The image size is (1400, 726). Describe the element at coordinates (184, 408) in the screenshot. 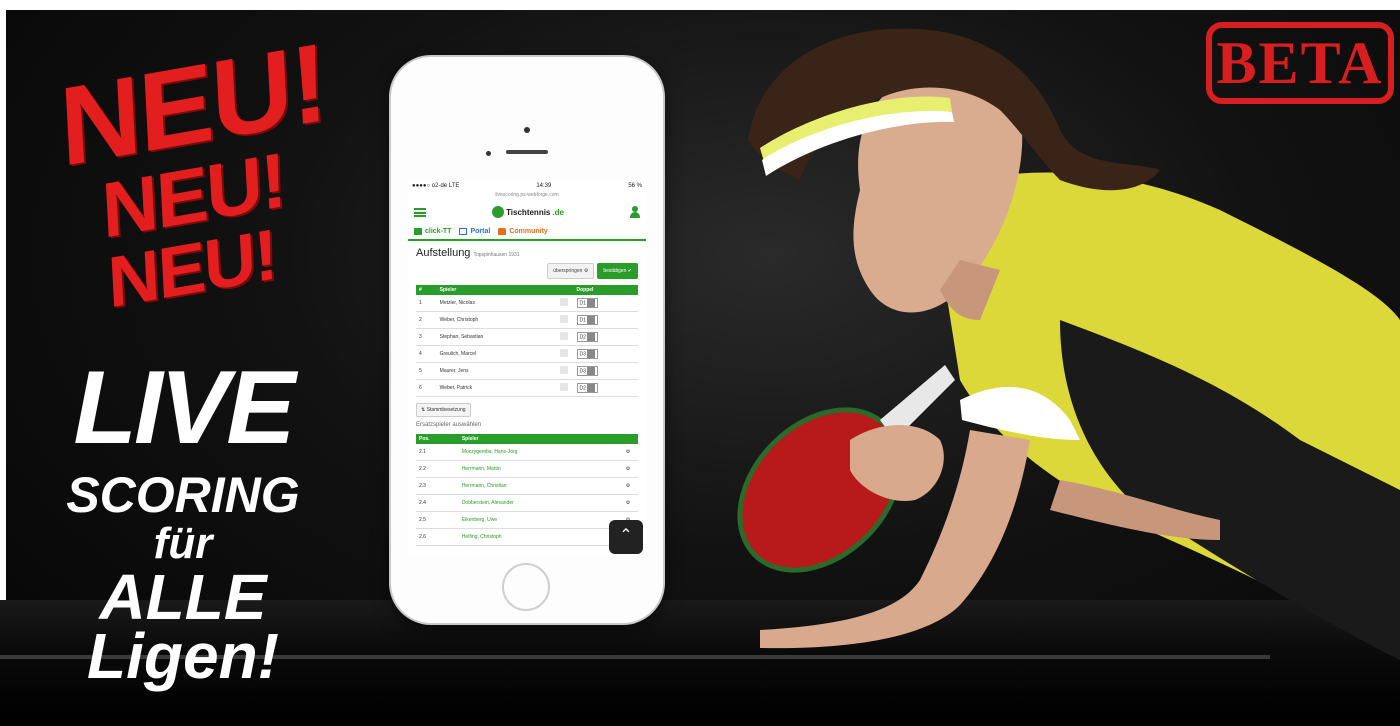

I see `headline-live: LIVE` at that location.